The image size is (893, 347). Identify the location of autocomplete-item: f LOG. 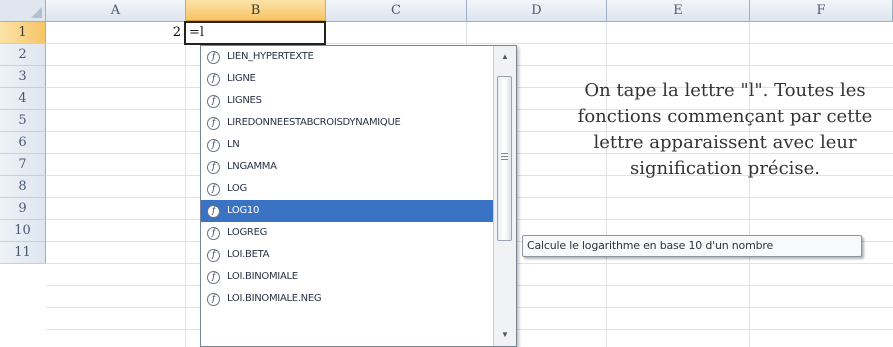
(347, 189).